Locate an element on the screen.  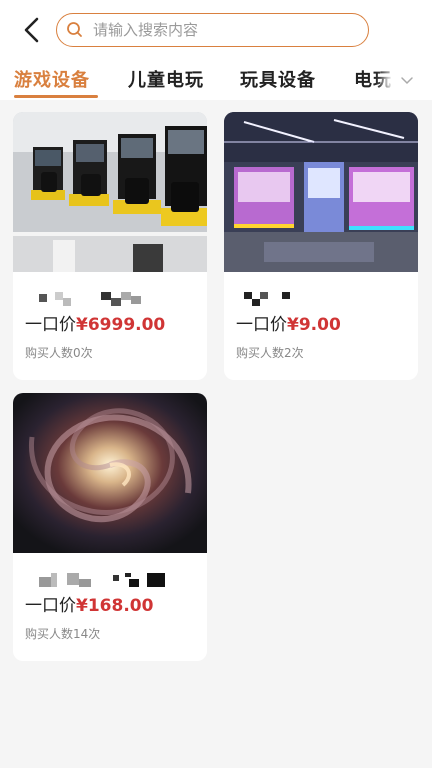
back-button is located at coordinates (32, 30).